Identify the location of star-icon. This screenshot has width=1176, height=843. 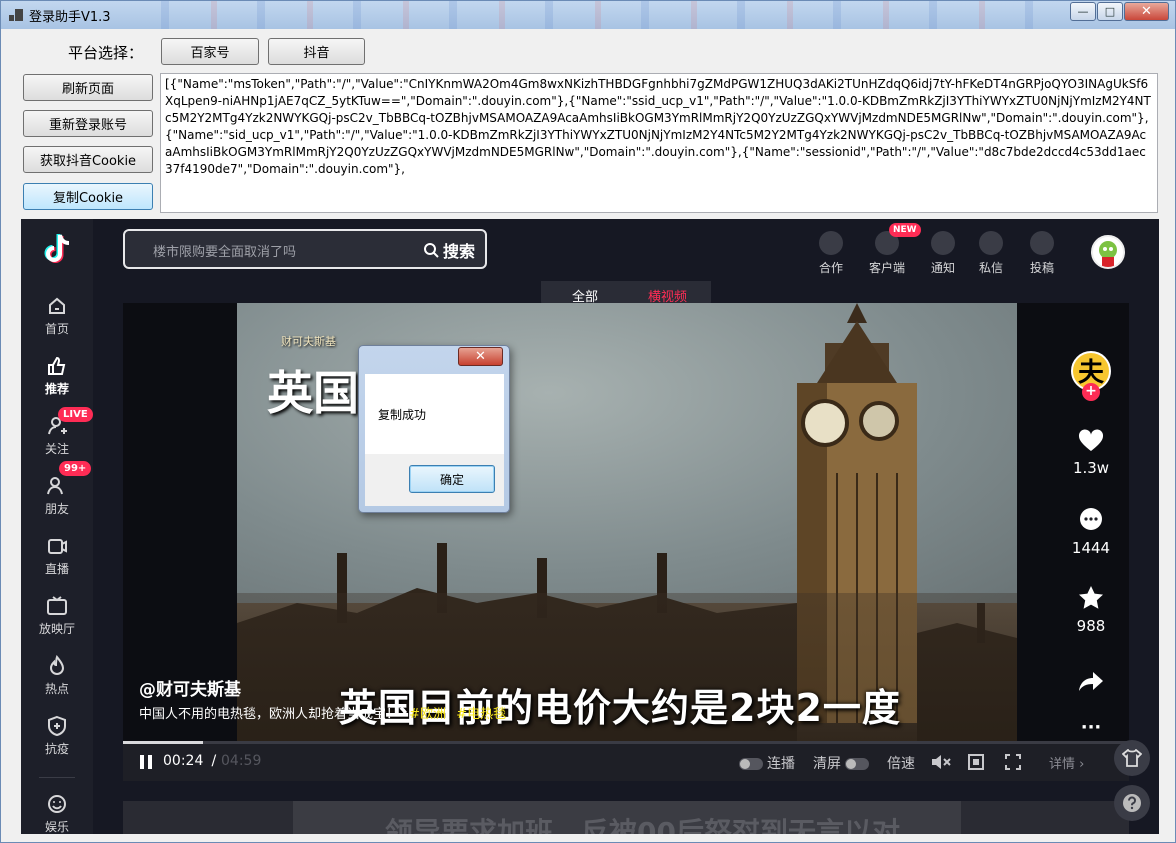
(1091, 597).